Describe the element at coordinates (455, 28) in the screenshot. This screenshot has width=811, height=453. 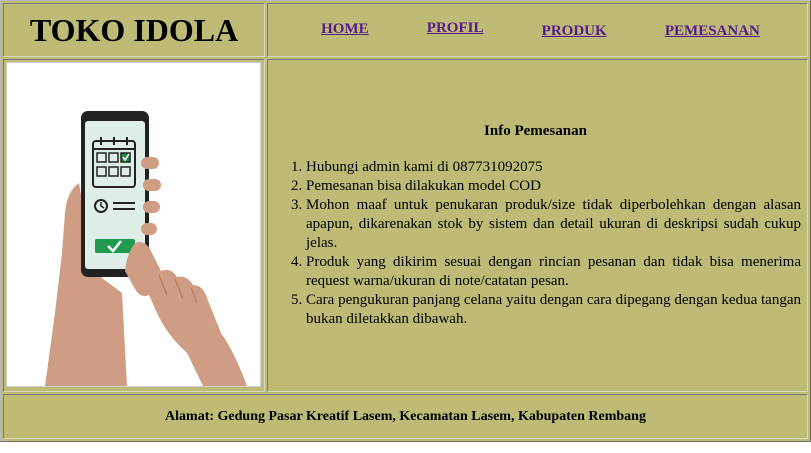
I see `nav-link-profil: PROFIL` at that location.